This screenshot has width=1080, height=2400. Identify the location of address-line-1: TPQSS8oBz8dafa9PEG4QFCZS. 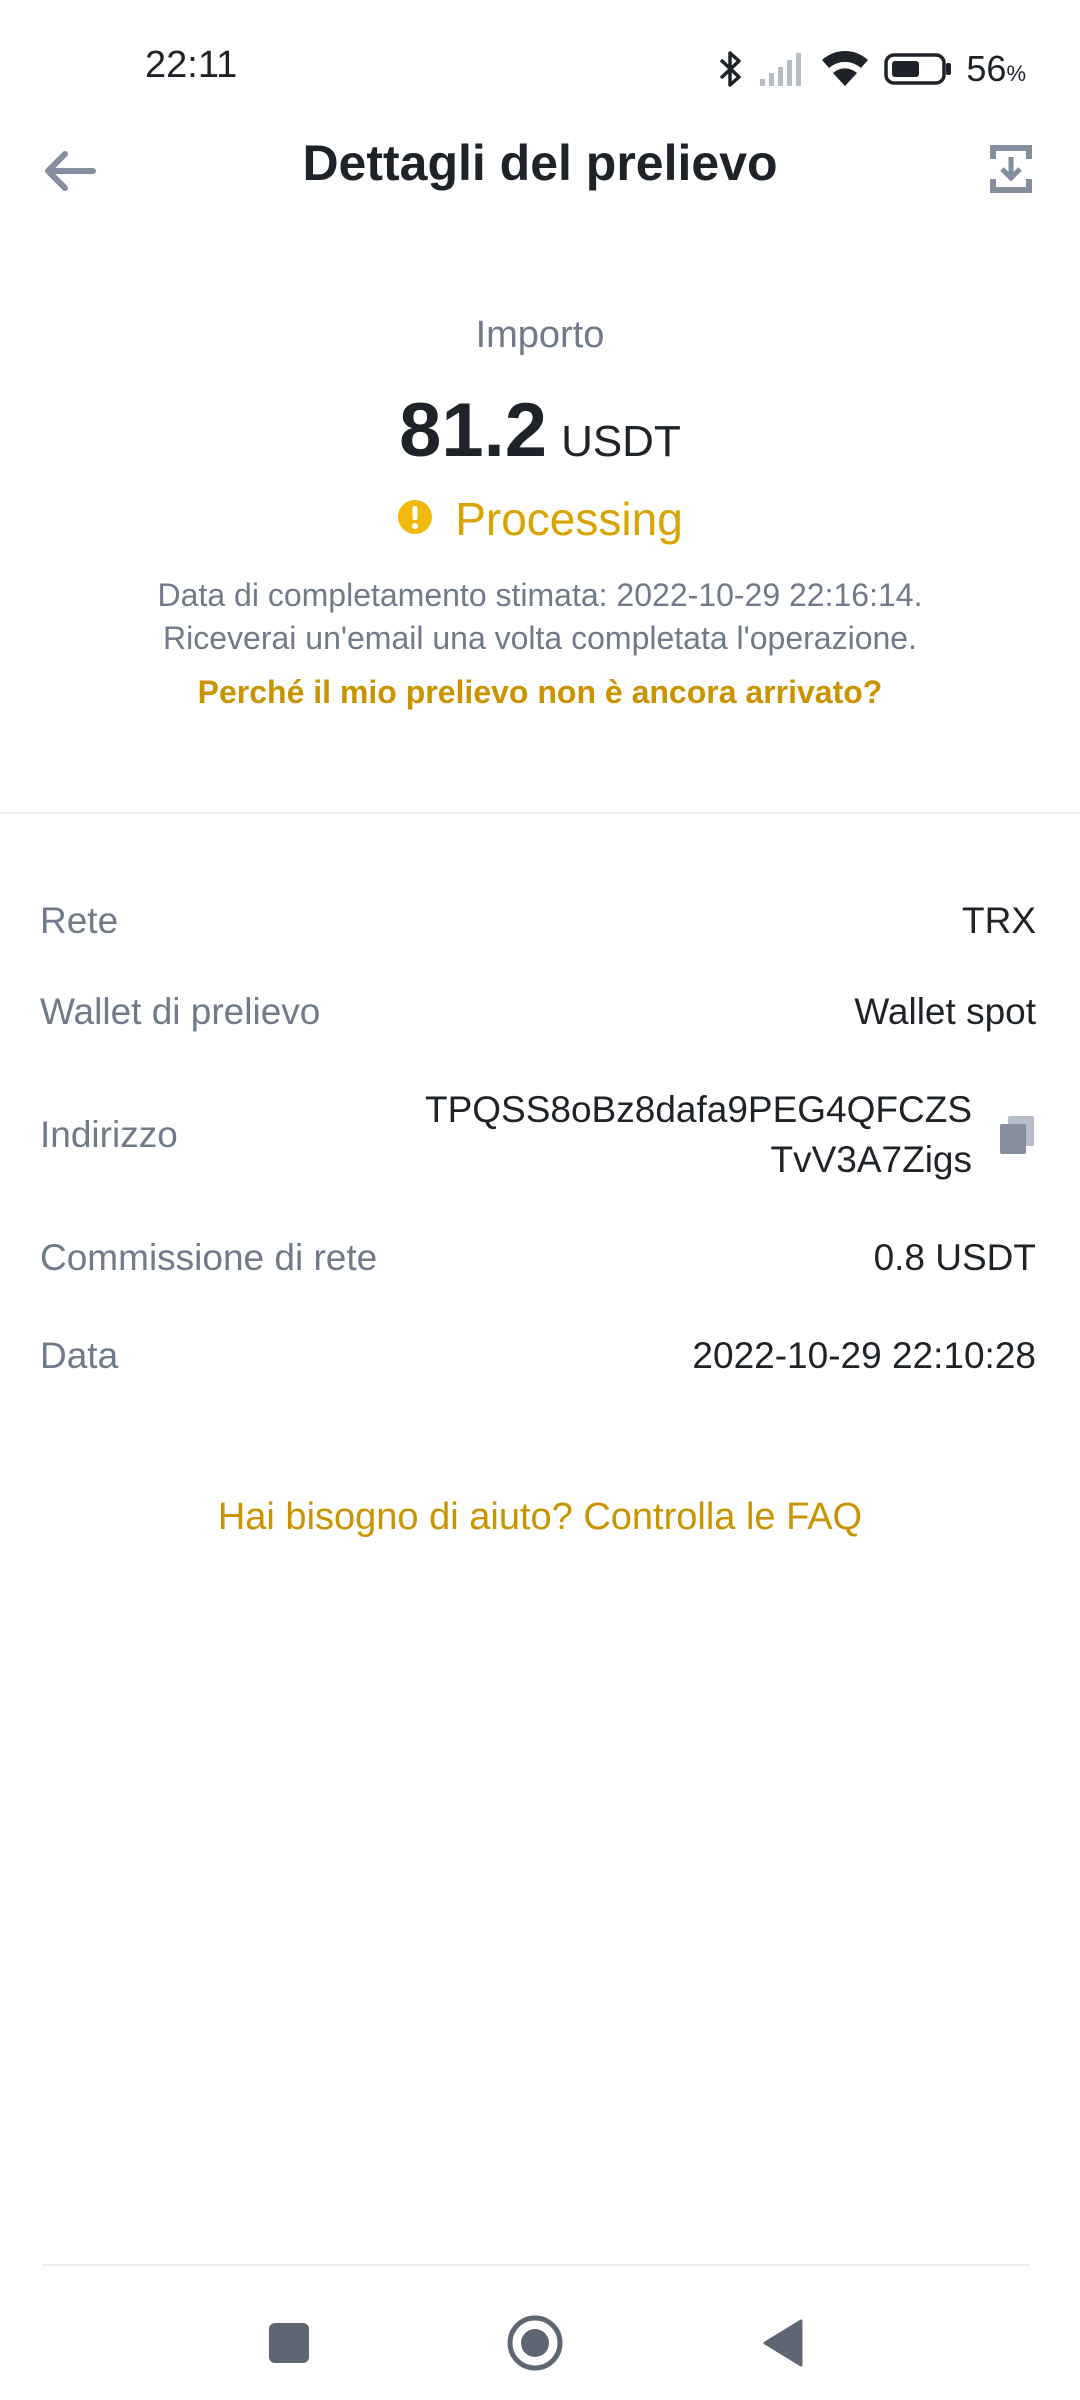
(698, 1109).